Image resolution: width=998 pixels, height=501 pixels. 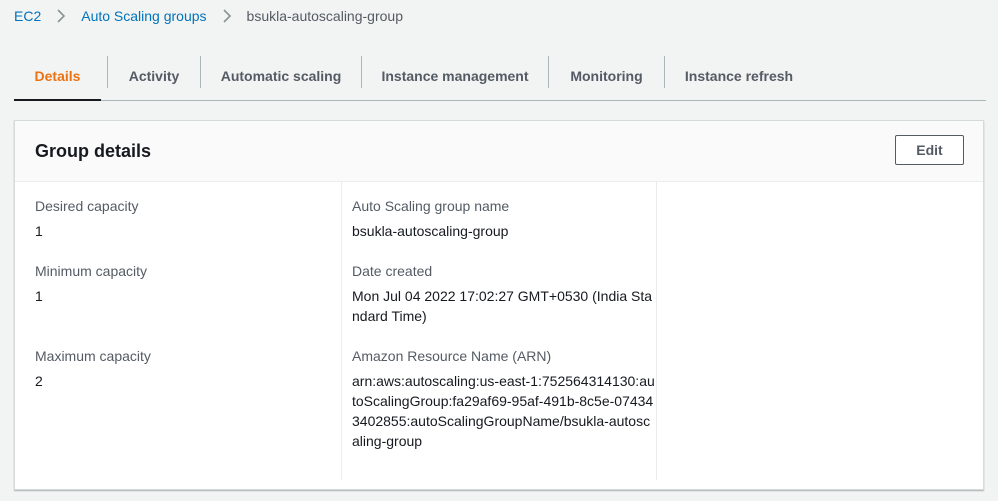 What do you see at coordinates (39, 381) in the screenshot?
I see `maximum-capacity-value: 2` at bounding box center [39, 381].